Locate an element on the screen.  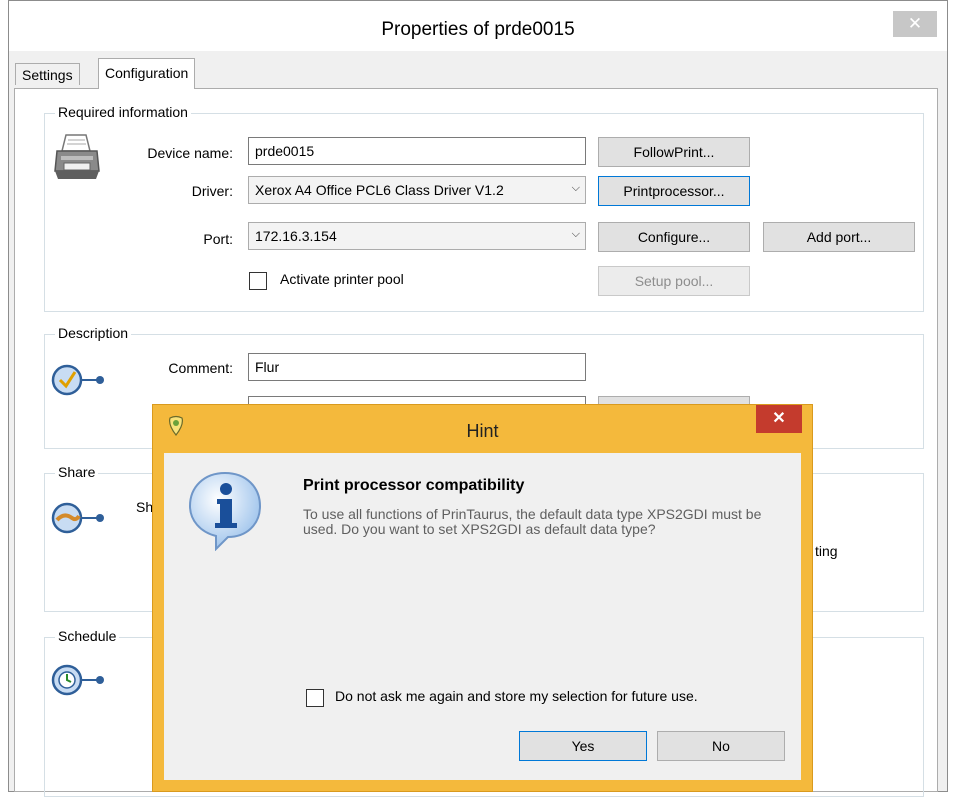
printer-icon is located at coordinates (77, 156).